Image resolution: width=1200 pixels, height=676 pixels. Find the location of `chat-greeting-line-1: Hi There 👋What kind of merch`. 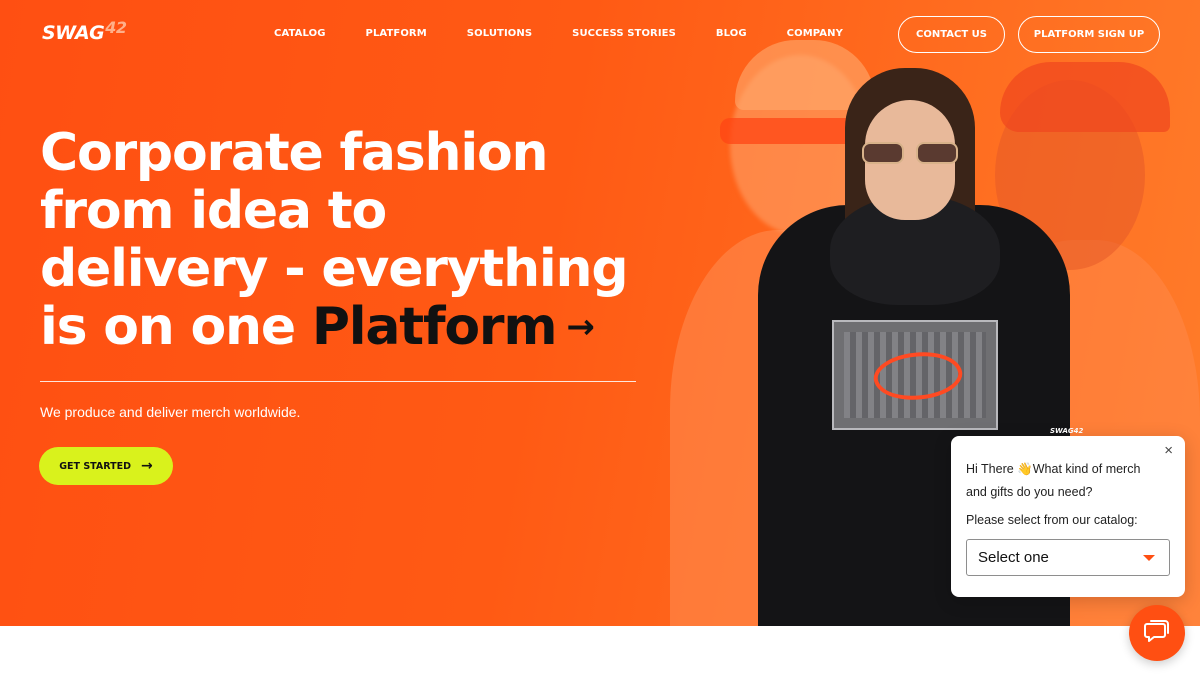

chat-greeting-line-1: Hi There 👋What kind of merch is located at coordinates (1053, 469).